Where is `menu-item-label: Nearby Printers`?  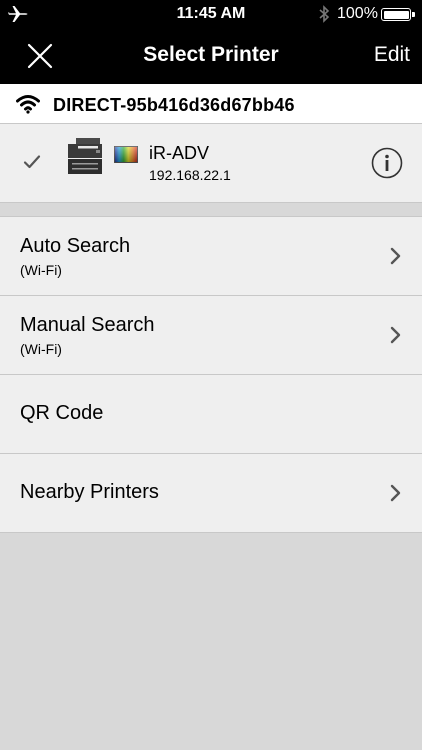
menu-item-label: Nearby Printers is located at coordinates (89, 492).